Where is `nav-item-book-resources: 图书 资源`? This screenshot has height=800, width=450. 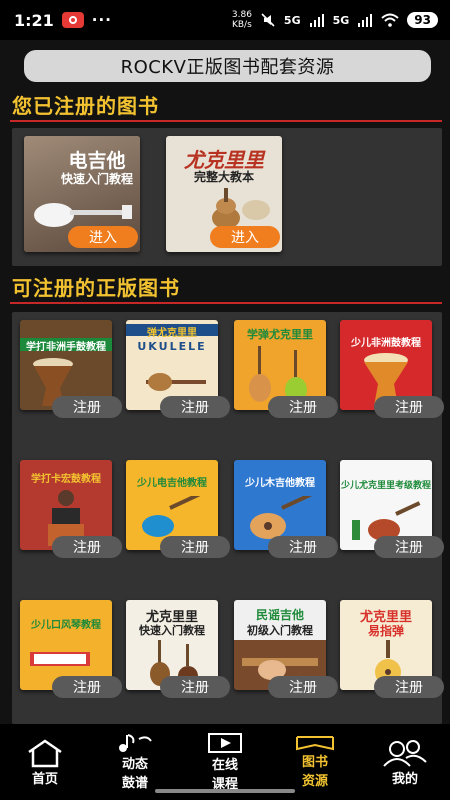 nav-item-book-resources: 图书 资源 is located at coordinates (315, 762).